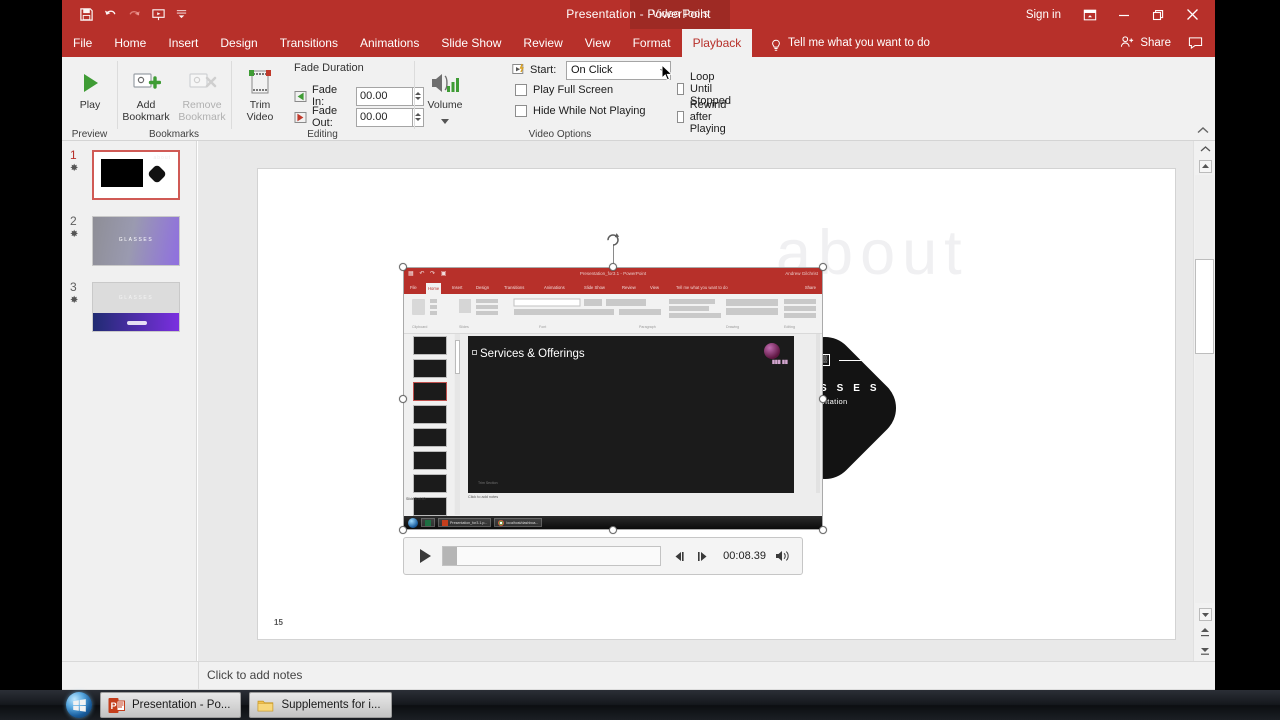  I want to click on tab-view: View, so click(598, 43).